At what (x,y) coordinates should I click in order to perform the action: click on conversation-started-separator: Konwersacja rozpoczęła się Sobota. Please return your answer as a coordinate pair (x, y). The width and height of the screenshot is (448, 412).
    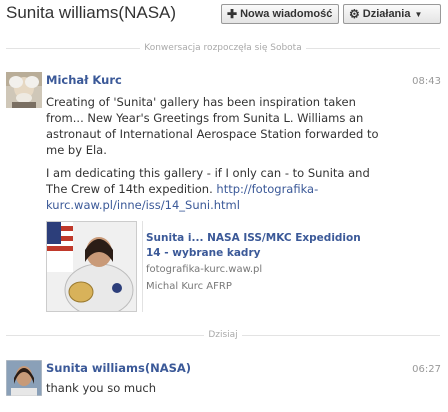
    Looking at the image, I should click on (223, 48).